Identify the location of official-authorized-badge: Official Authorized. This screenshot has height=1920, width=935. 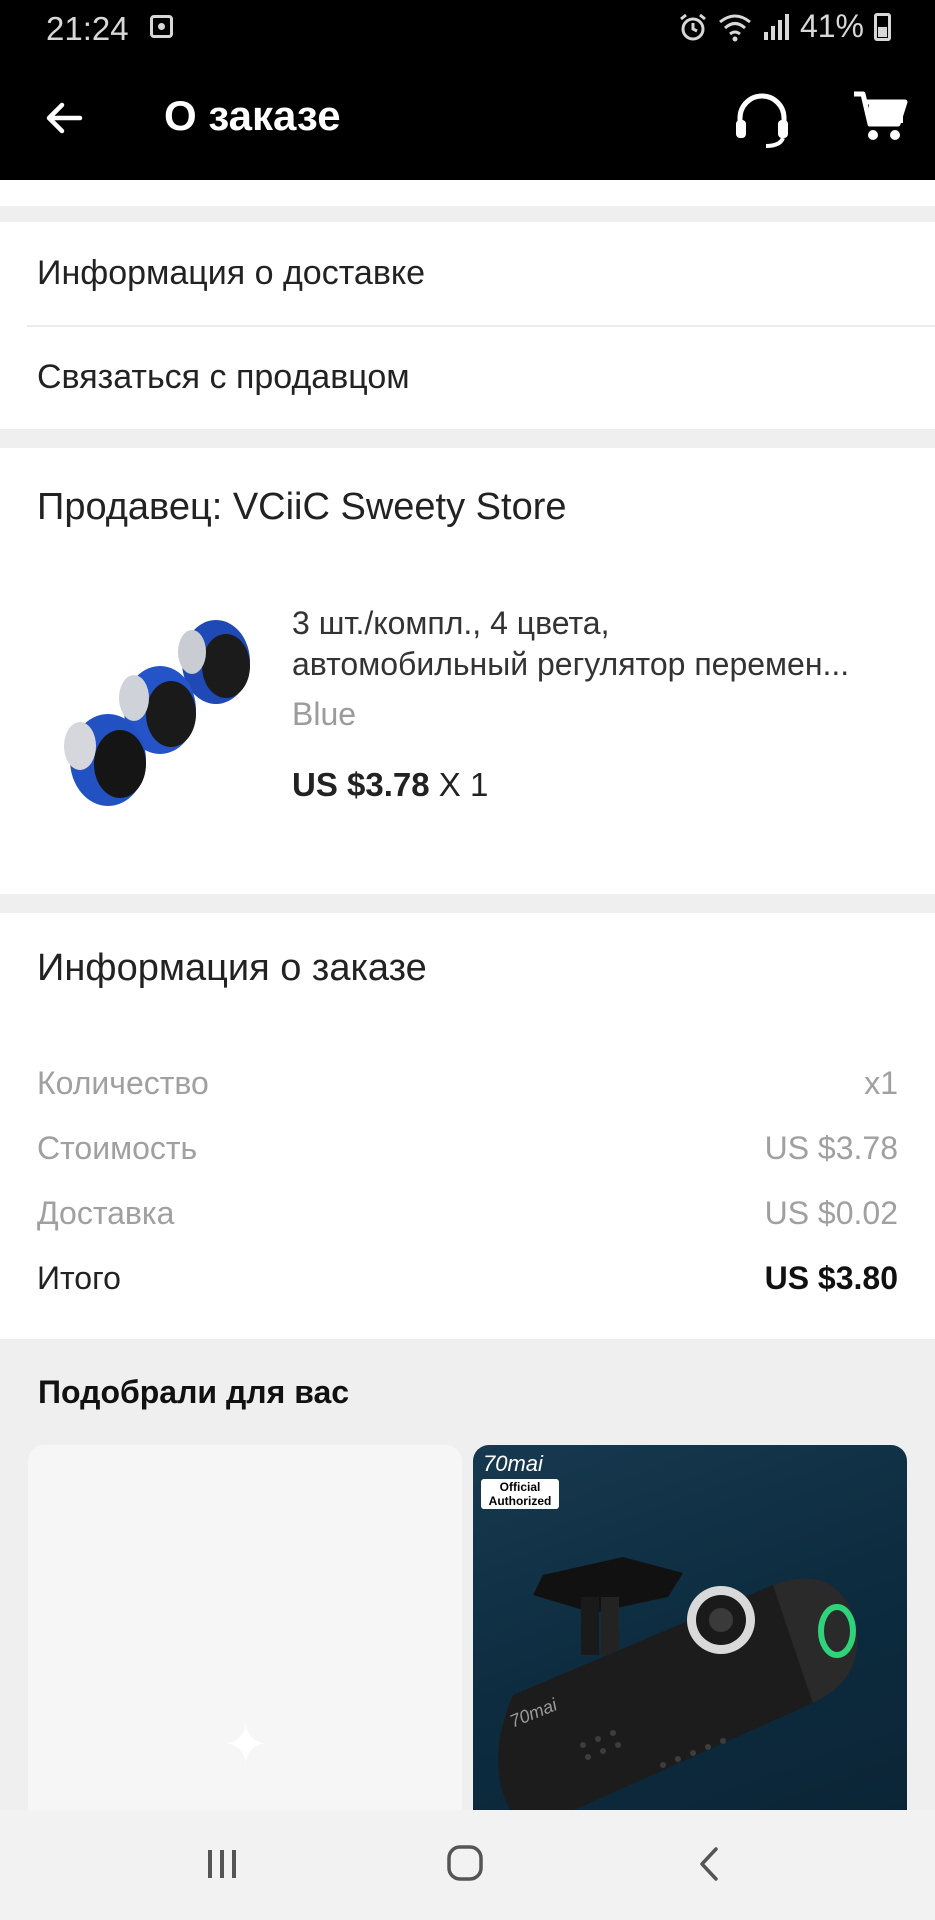
(520, 1494).